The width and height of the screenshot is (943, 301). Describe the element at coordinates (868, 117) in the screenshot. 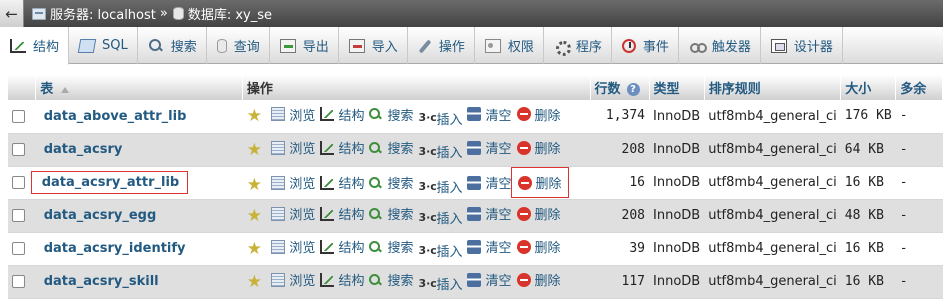

I see `table-size: 176 KB` at that location.